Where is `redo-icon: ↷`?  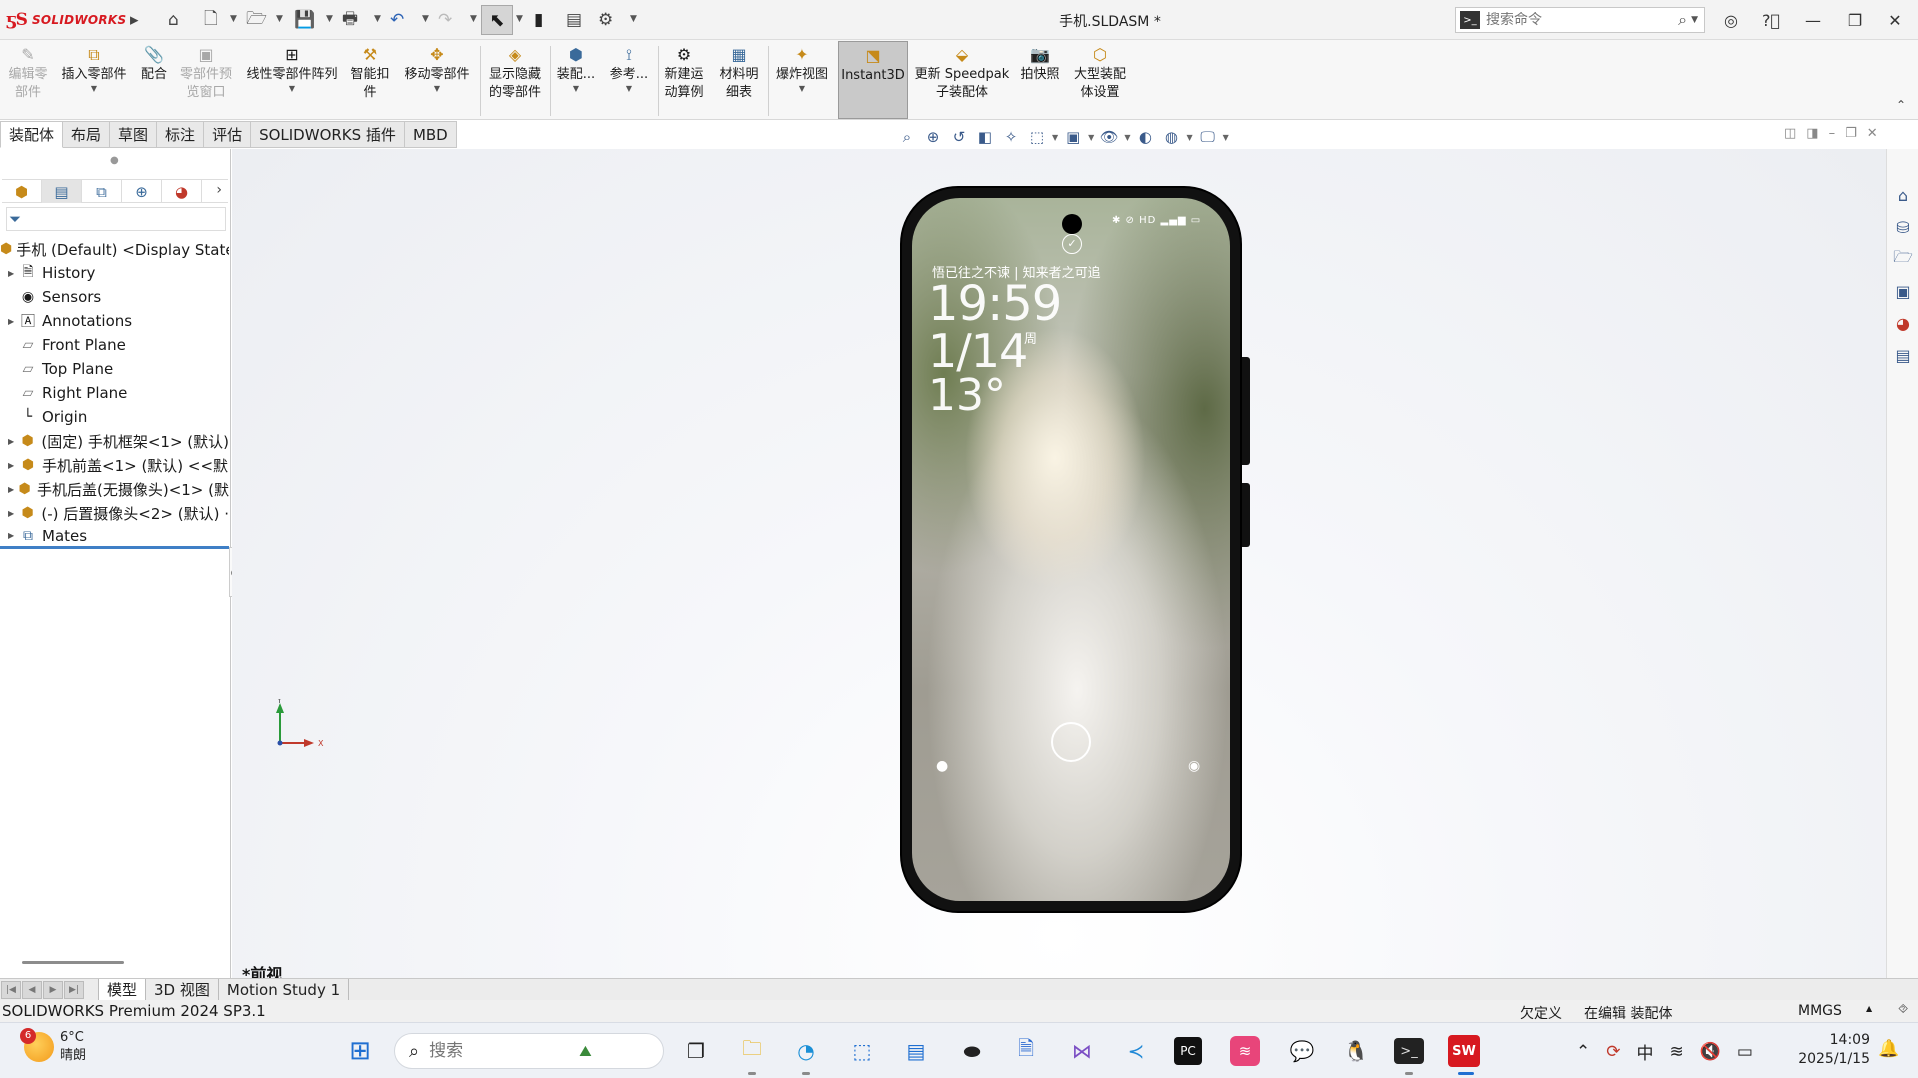
redo-icon: ↷ is located at coordinates (445, 20).